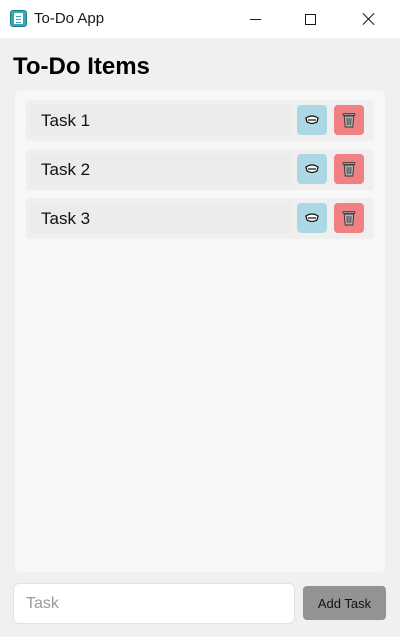 The height and width of the screenshot is (637, 400). Describe the element at coordinates (154, 603) in the screenshot. I see `task-input` at that location.